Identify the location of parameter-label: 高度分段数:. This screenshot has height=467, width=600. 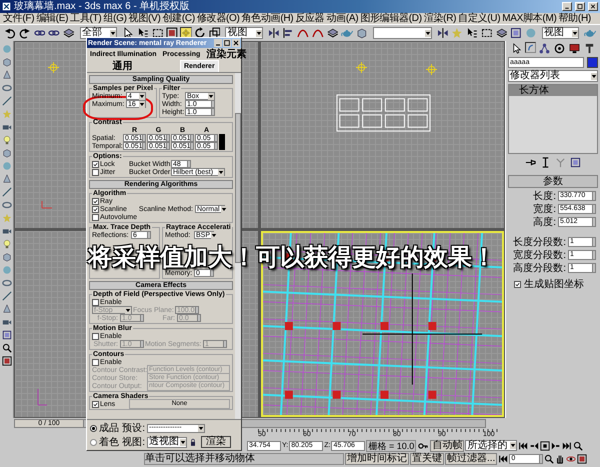
(539, 268).